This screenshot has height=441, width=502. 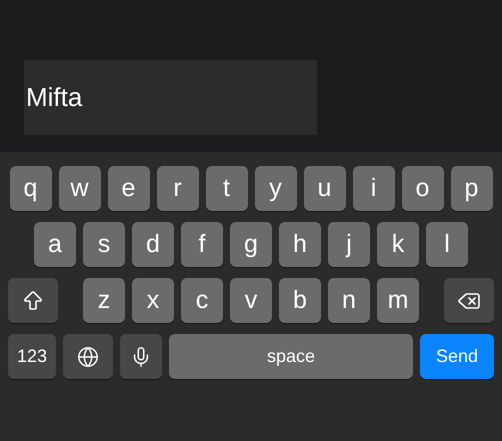 I want to click on letter-key: v, so click(x=251, y=300).